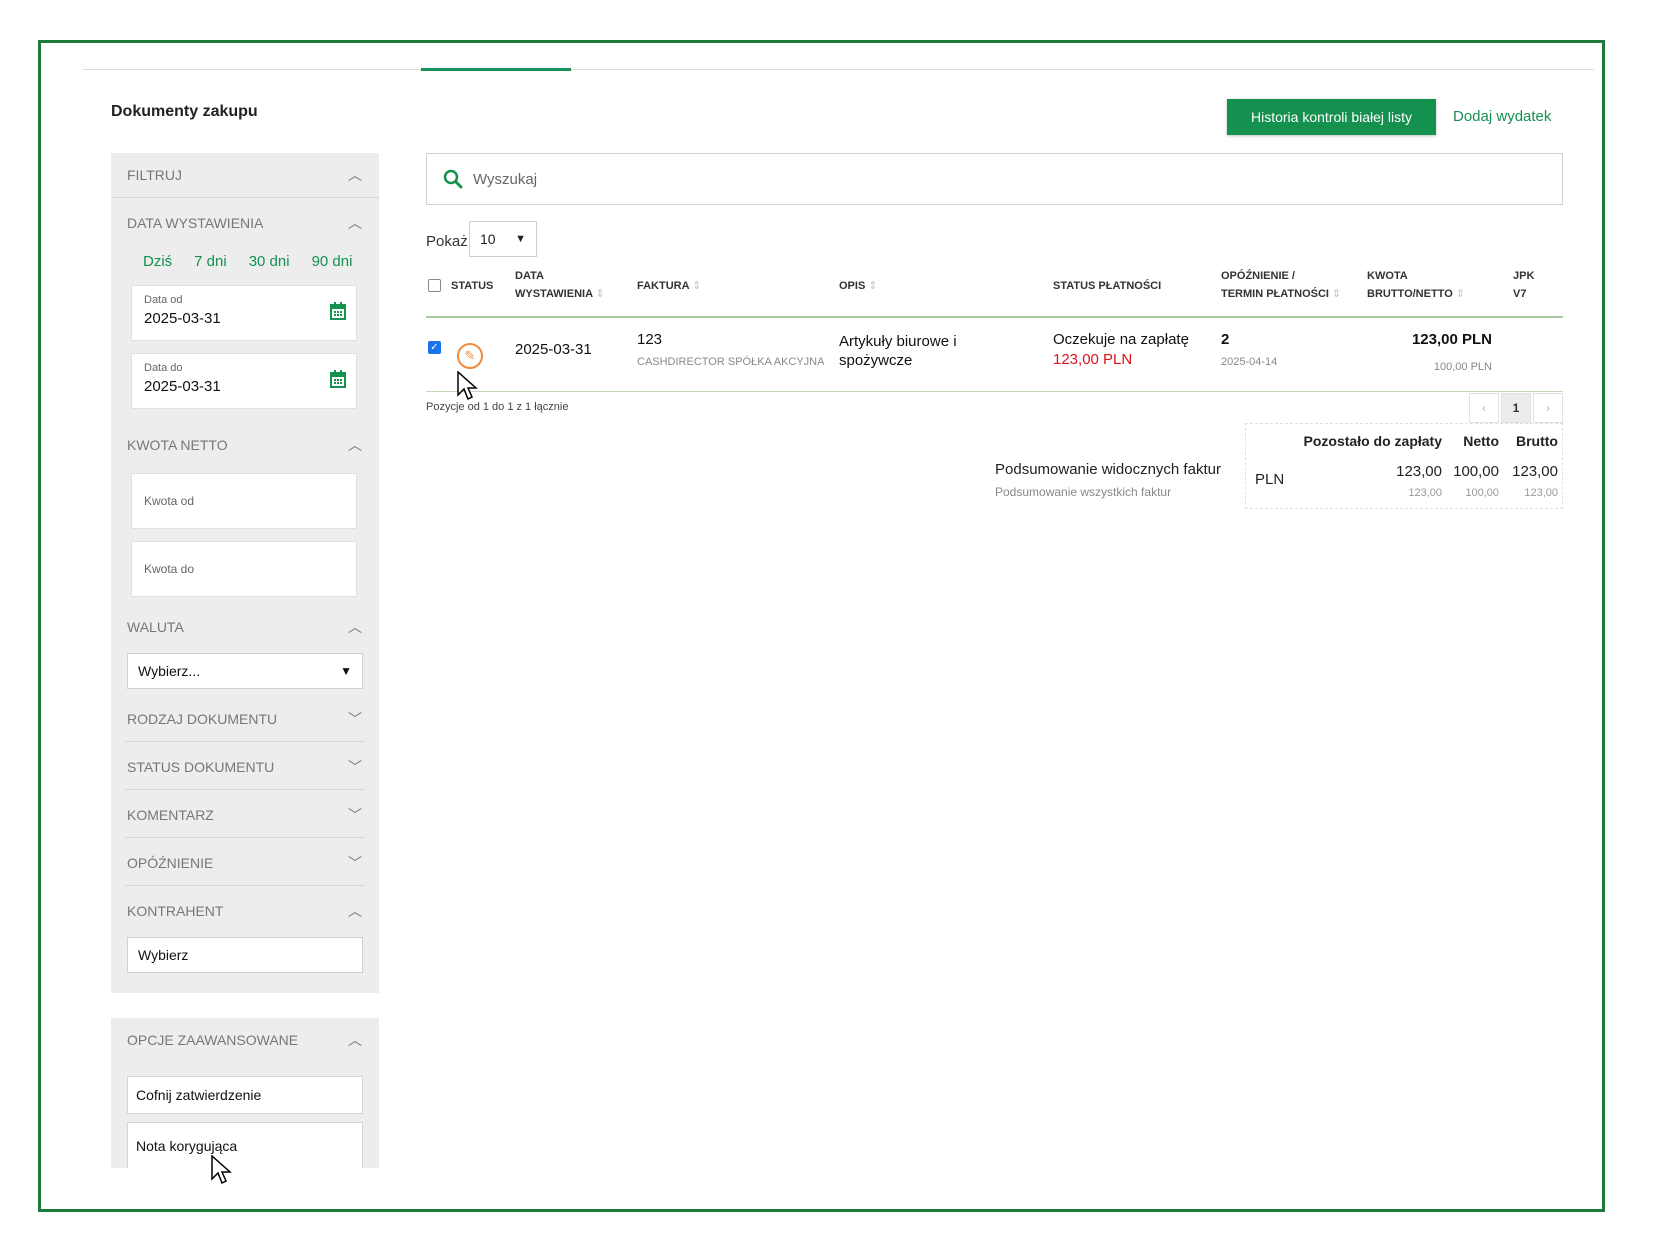 The width and height of the screenshot is (1654, 1252). What do you see at coordinates (1108, 469) in the screenshot?
I see `summary-visible-label: Podsumowanie widocznych faktur` at bounding box center [1108, 469].